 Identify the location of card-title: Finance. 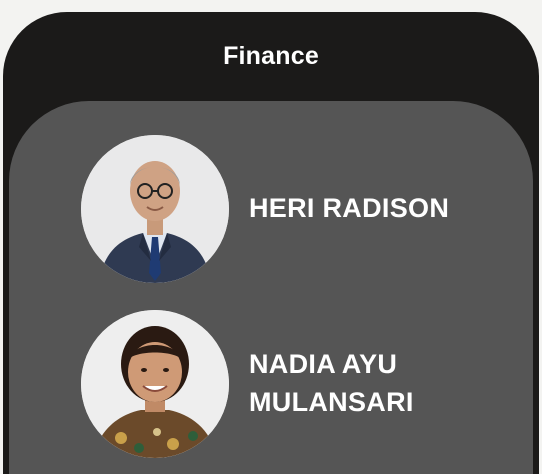
(271, 56).